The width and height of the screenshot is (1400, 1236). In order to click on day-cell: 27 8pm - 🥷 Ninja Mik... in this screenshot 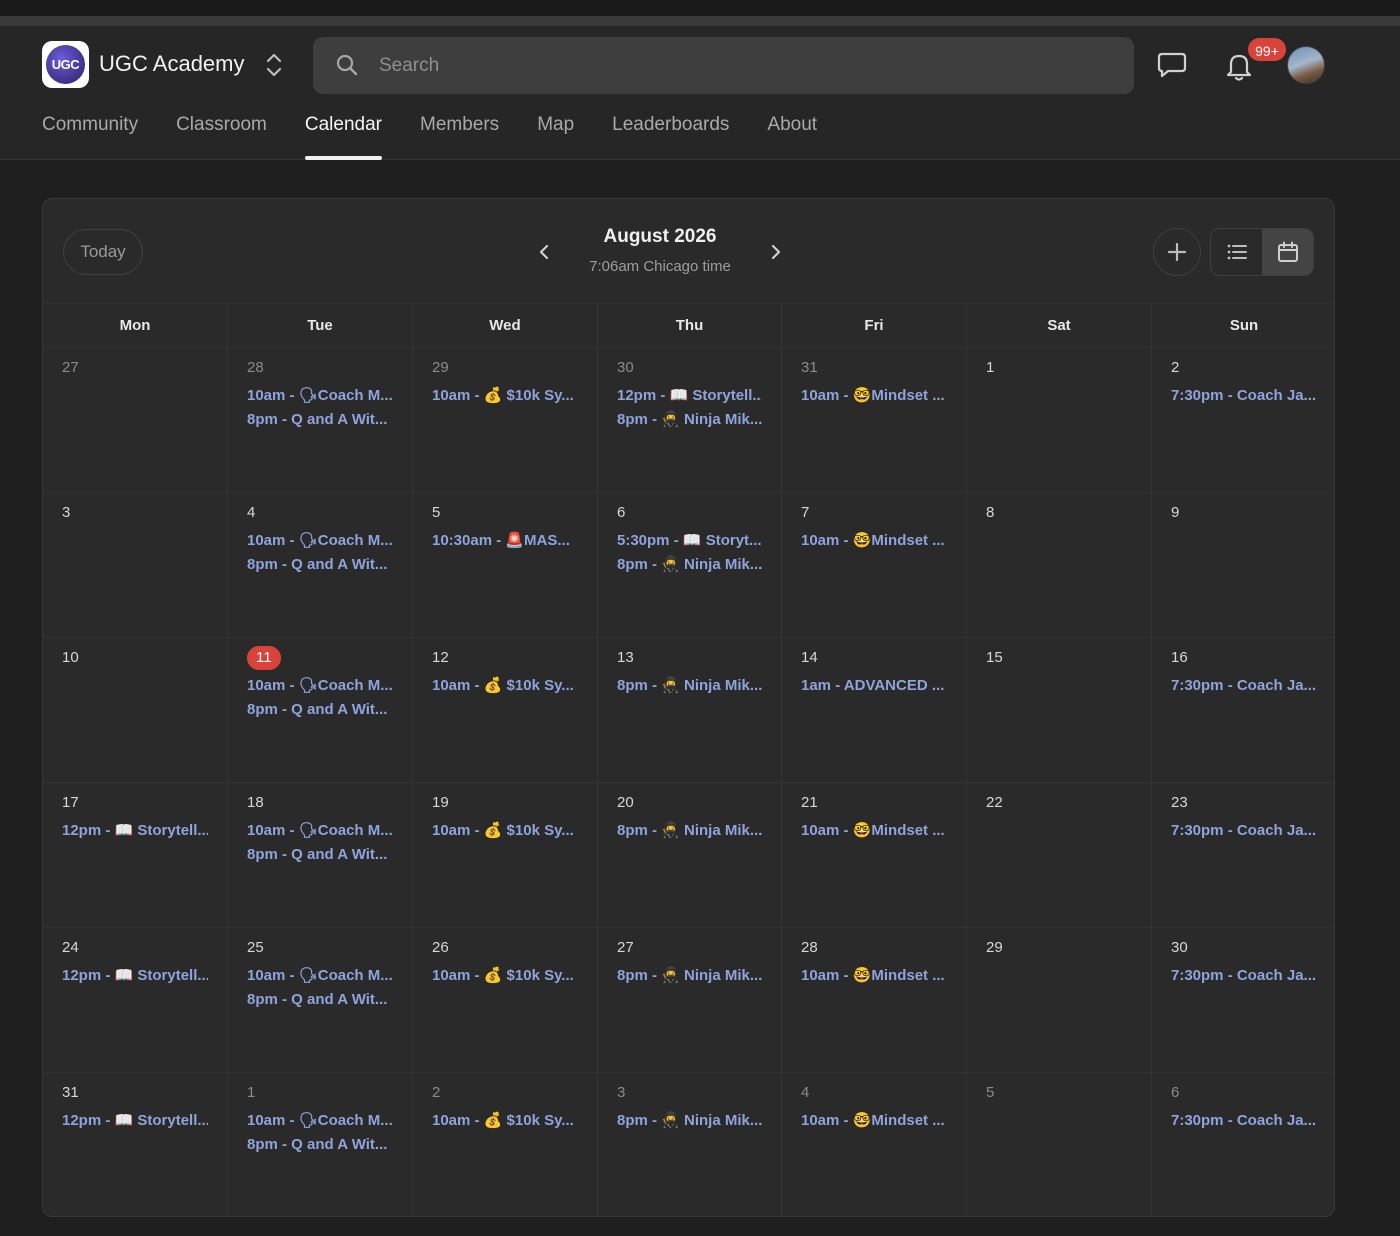, I will do `click(690, 1000)`.